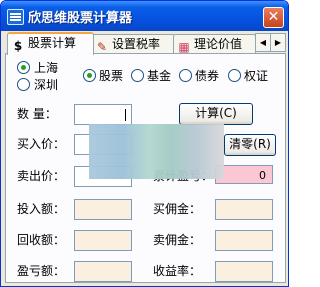 This screenshot has height=287, width=320. What do you see at coordinates (216, 114) in the screenshot?
I see `calculate-button: 计算(C)` at bounding box center [216, 114].